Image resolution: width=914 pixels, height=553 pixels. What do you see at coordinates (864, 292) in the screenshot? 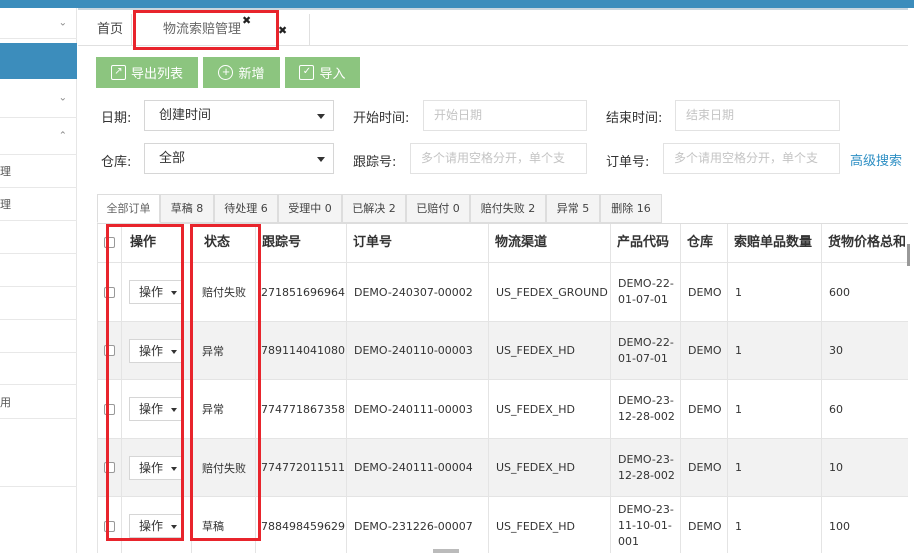
I see `row-price: 600` at bounding box center [864, 292].